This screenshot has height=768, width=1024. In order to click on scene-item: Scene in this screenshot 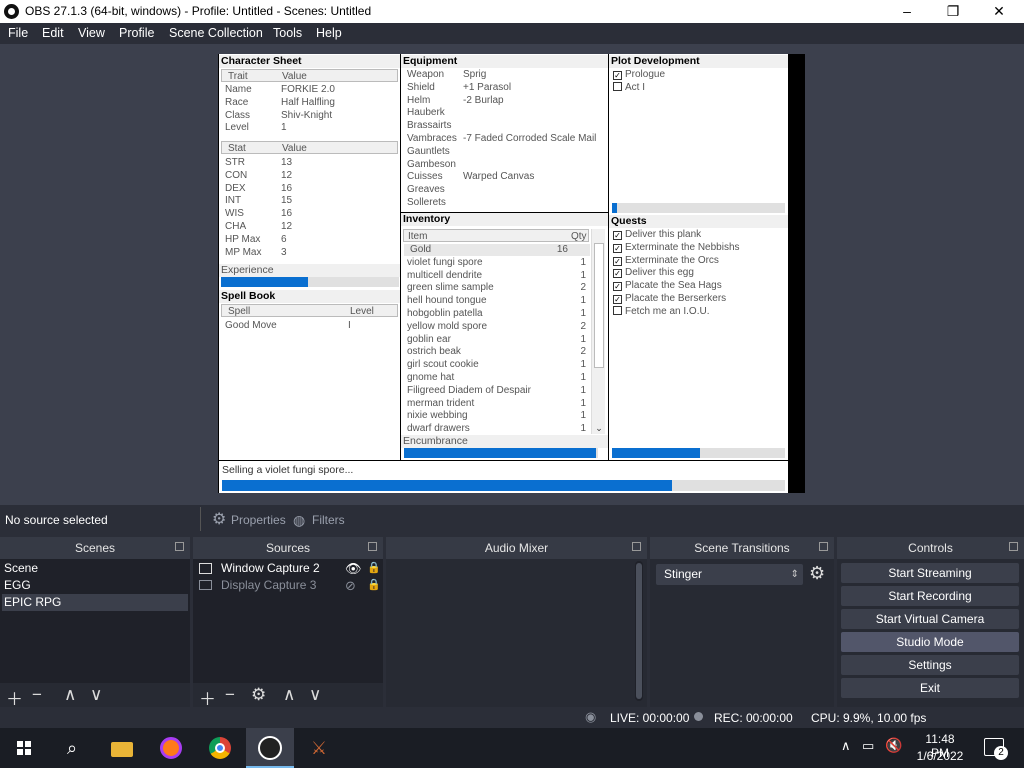, I will do `click(95, 568)`.